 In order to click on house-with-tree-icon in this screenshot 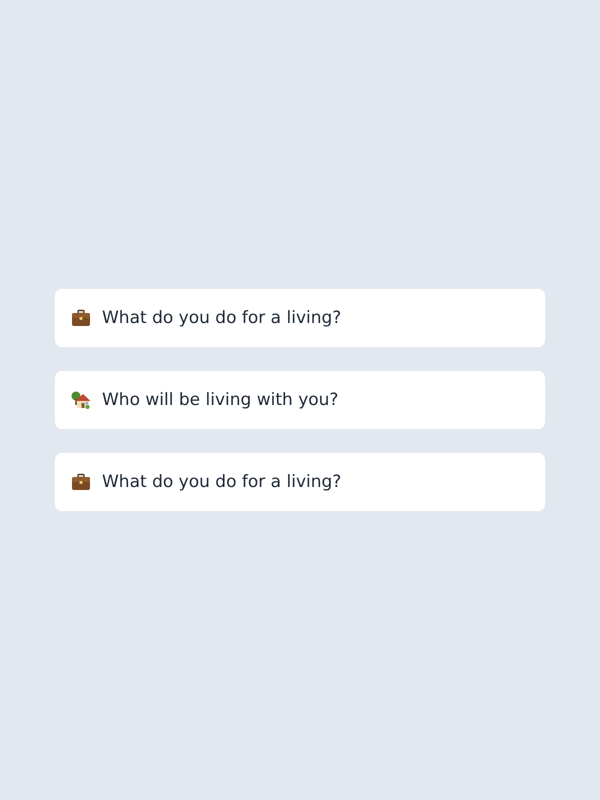, I will do `click(81, 400)`.